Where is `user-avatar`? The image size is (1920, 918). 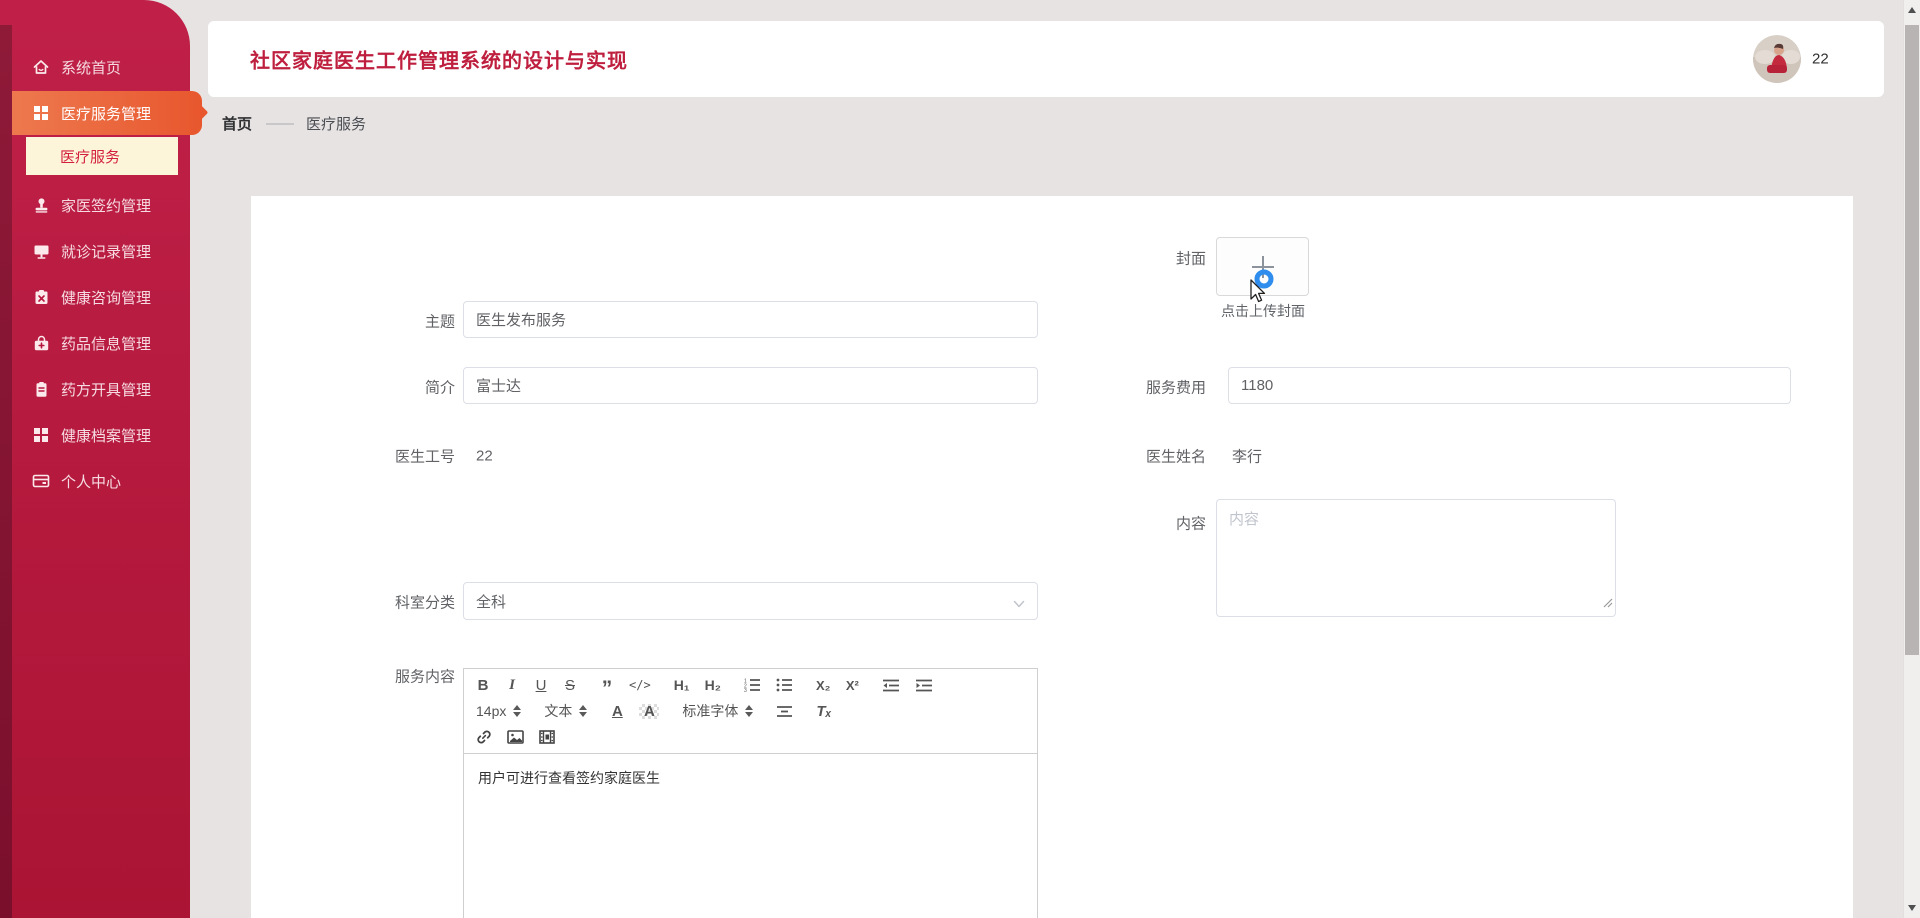
user-avatar is located at coordinates (1777, 59).